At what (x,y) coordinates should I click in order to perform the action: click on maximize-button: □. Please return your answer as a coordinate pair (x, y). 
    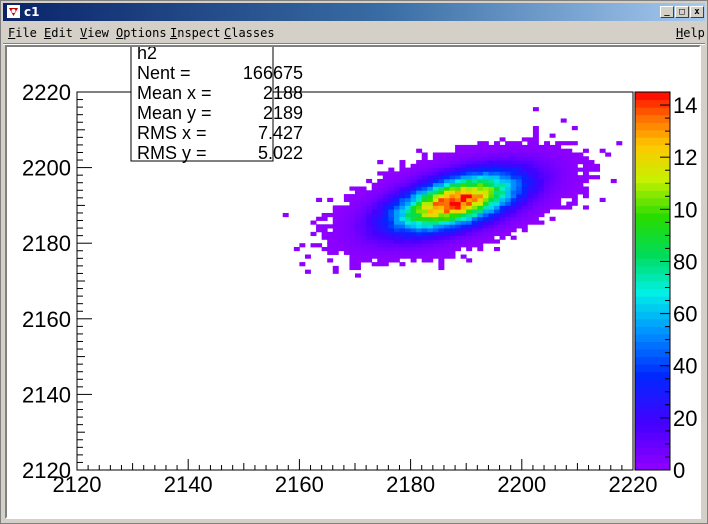
    Looking at the image, I should click on (682, 12).